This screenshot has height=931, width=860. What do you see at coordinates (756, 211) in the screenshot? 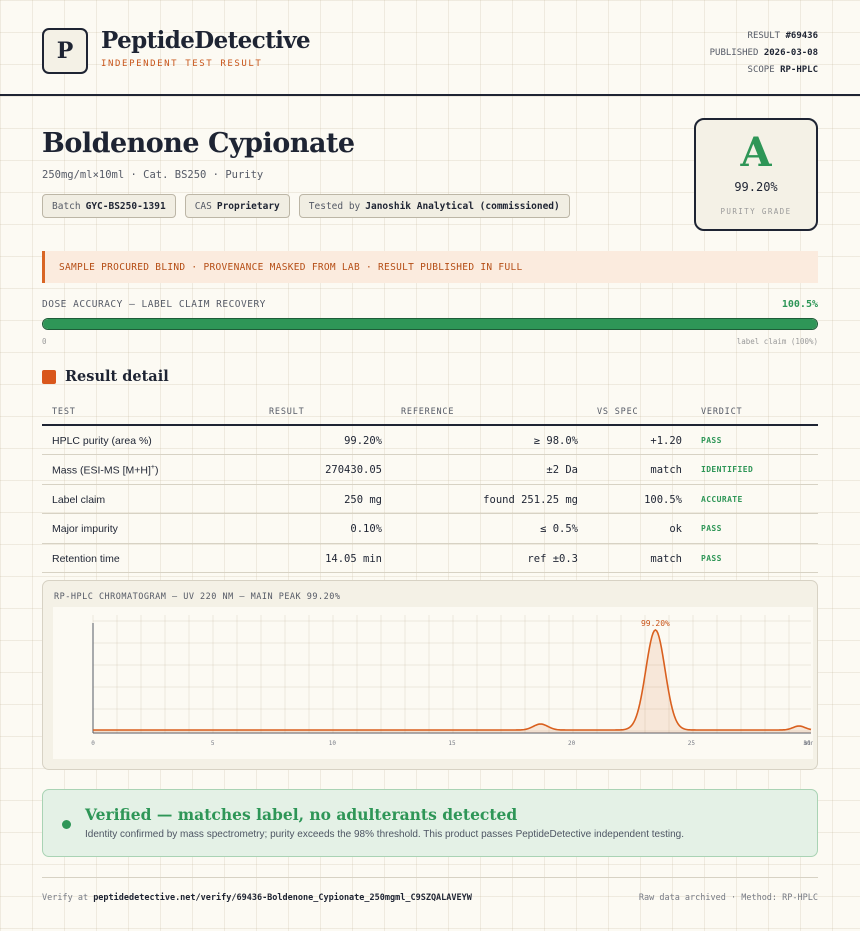
I see `grade-label: PURITY GRADE` at bounding box center [756, 211].